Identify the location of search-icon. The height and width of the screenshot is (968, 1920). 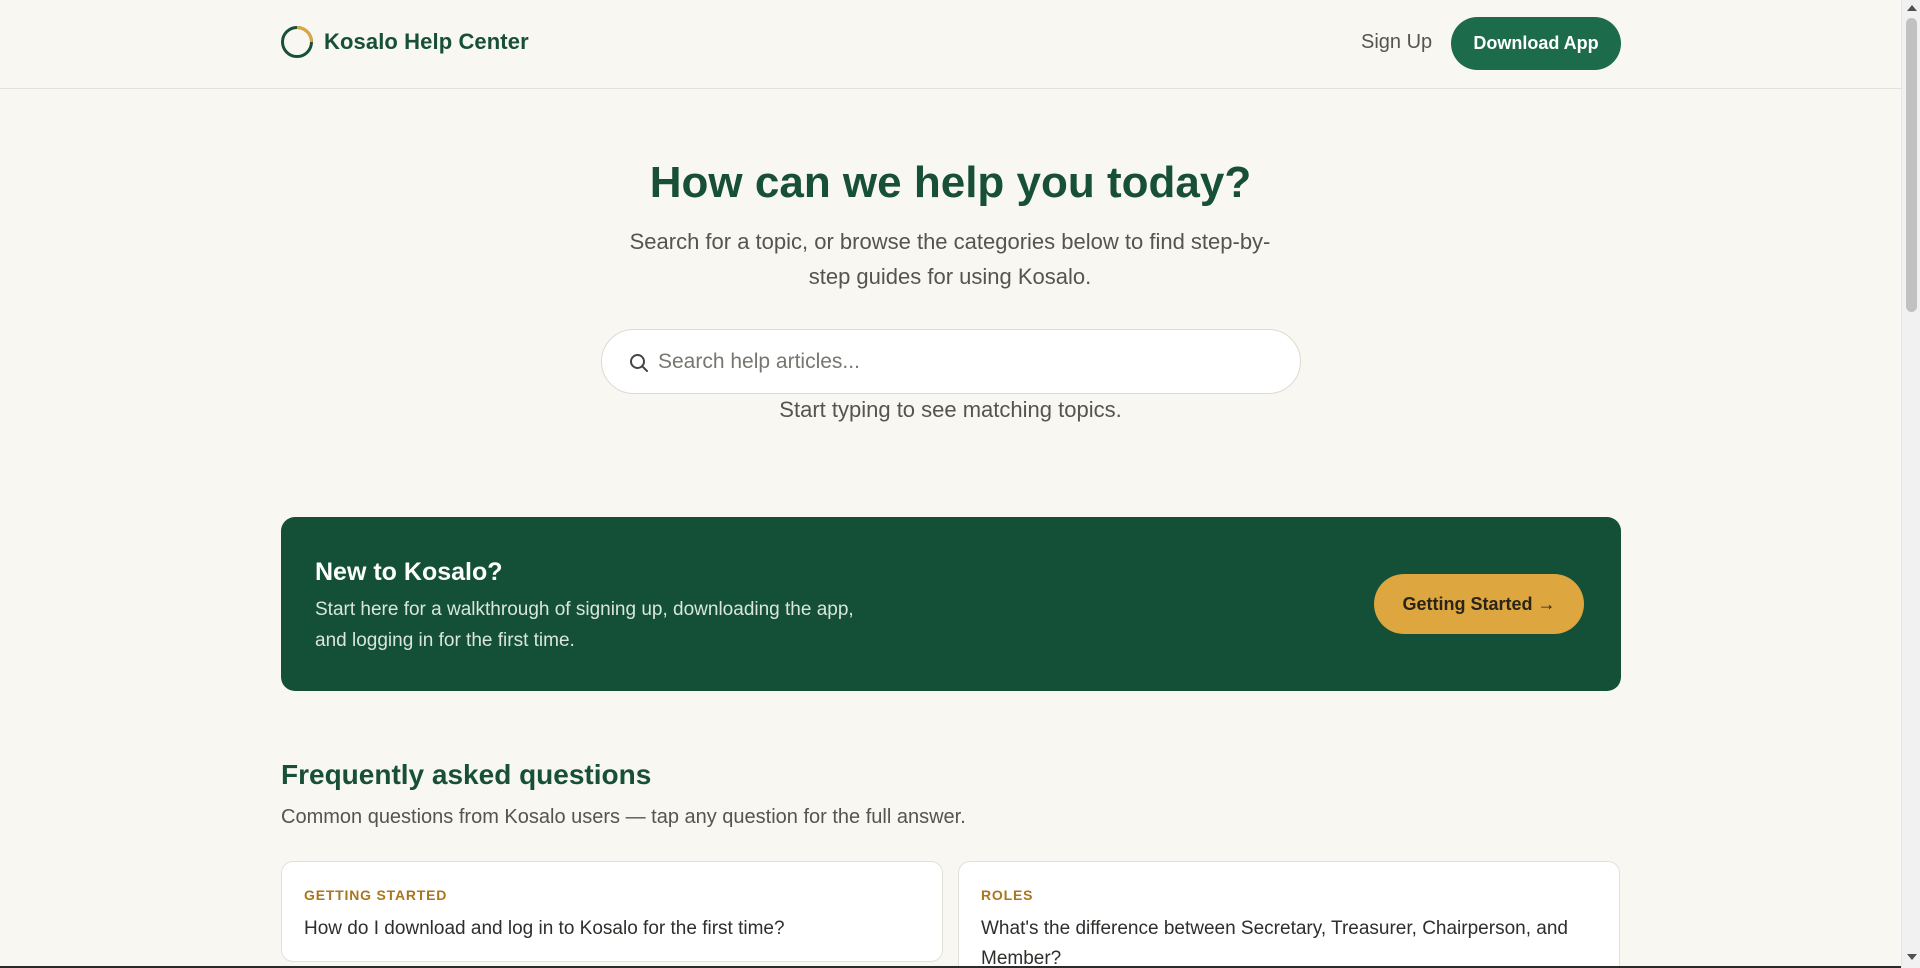
(639, 363).